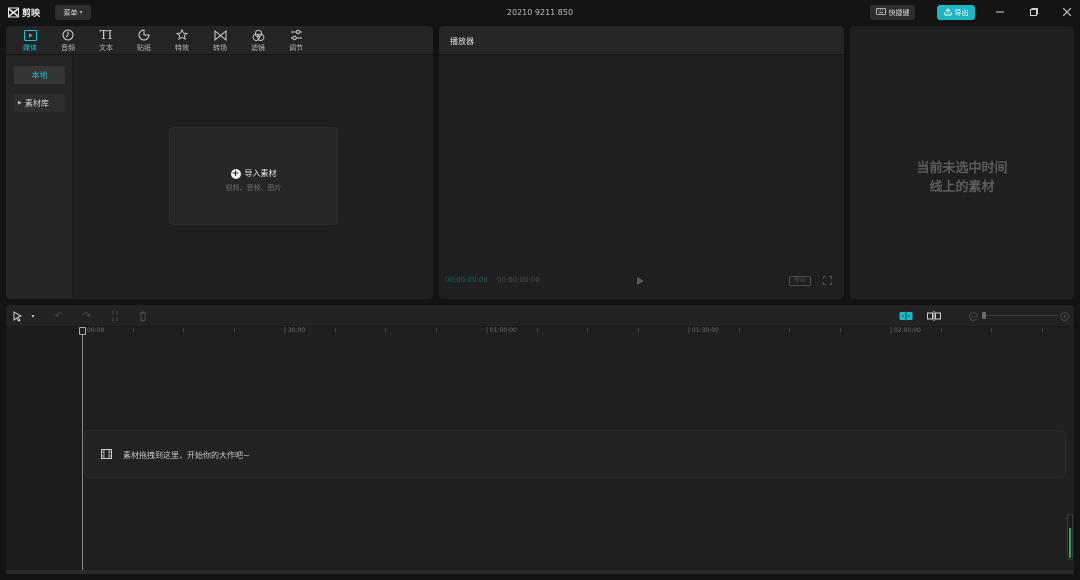  Describe the element at coordinates (1064, 316) in the screenshot. I see `zoom-in-icon` at that location.